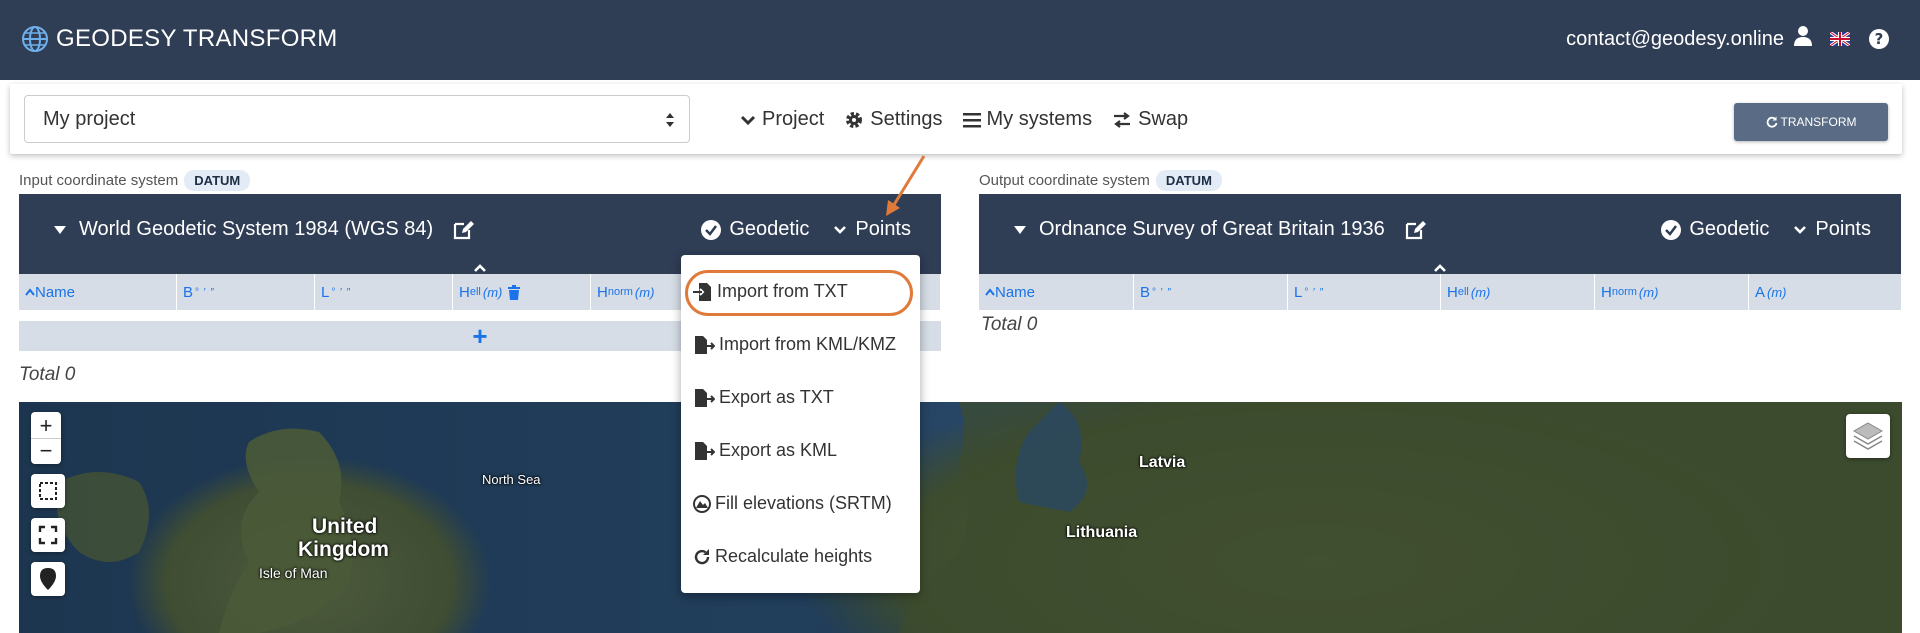  Describe the element at coordinates (1675, 39) in the screenshot. I see `account-email: contact@geodesy.online` at that location.